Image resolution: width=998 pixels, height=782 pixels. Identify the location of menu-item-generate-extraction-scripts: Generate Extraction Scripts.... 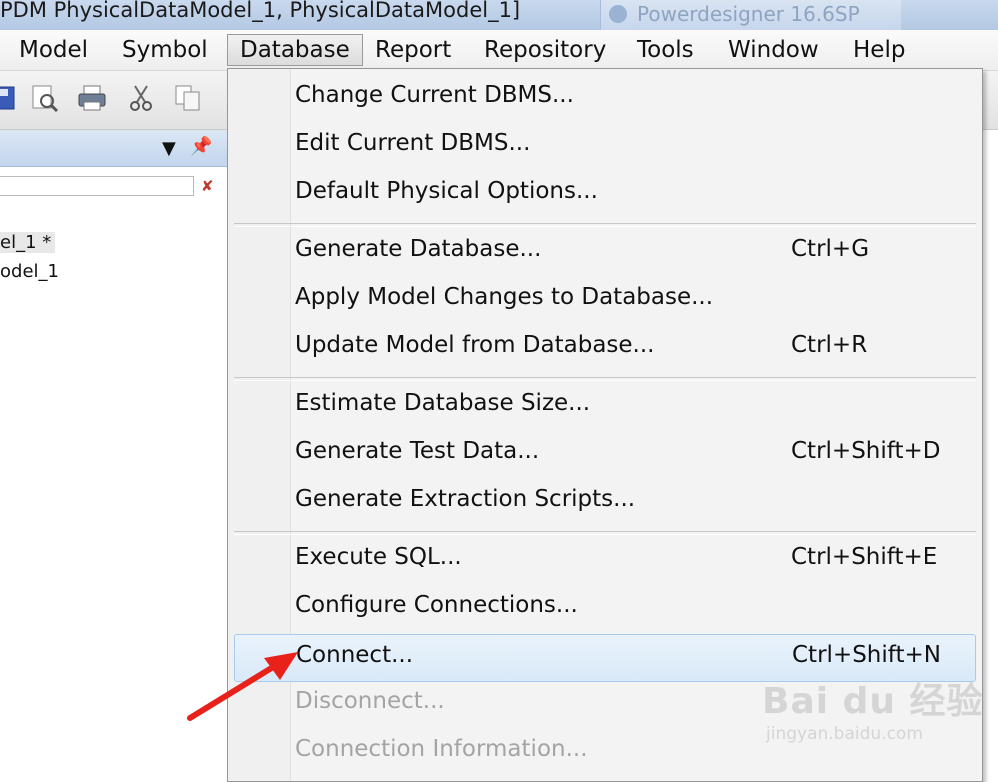
(605, 502).